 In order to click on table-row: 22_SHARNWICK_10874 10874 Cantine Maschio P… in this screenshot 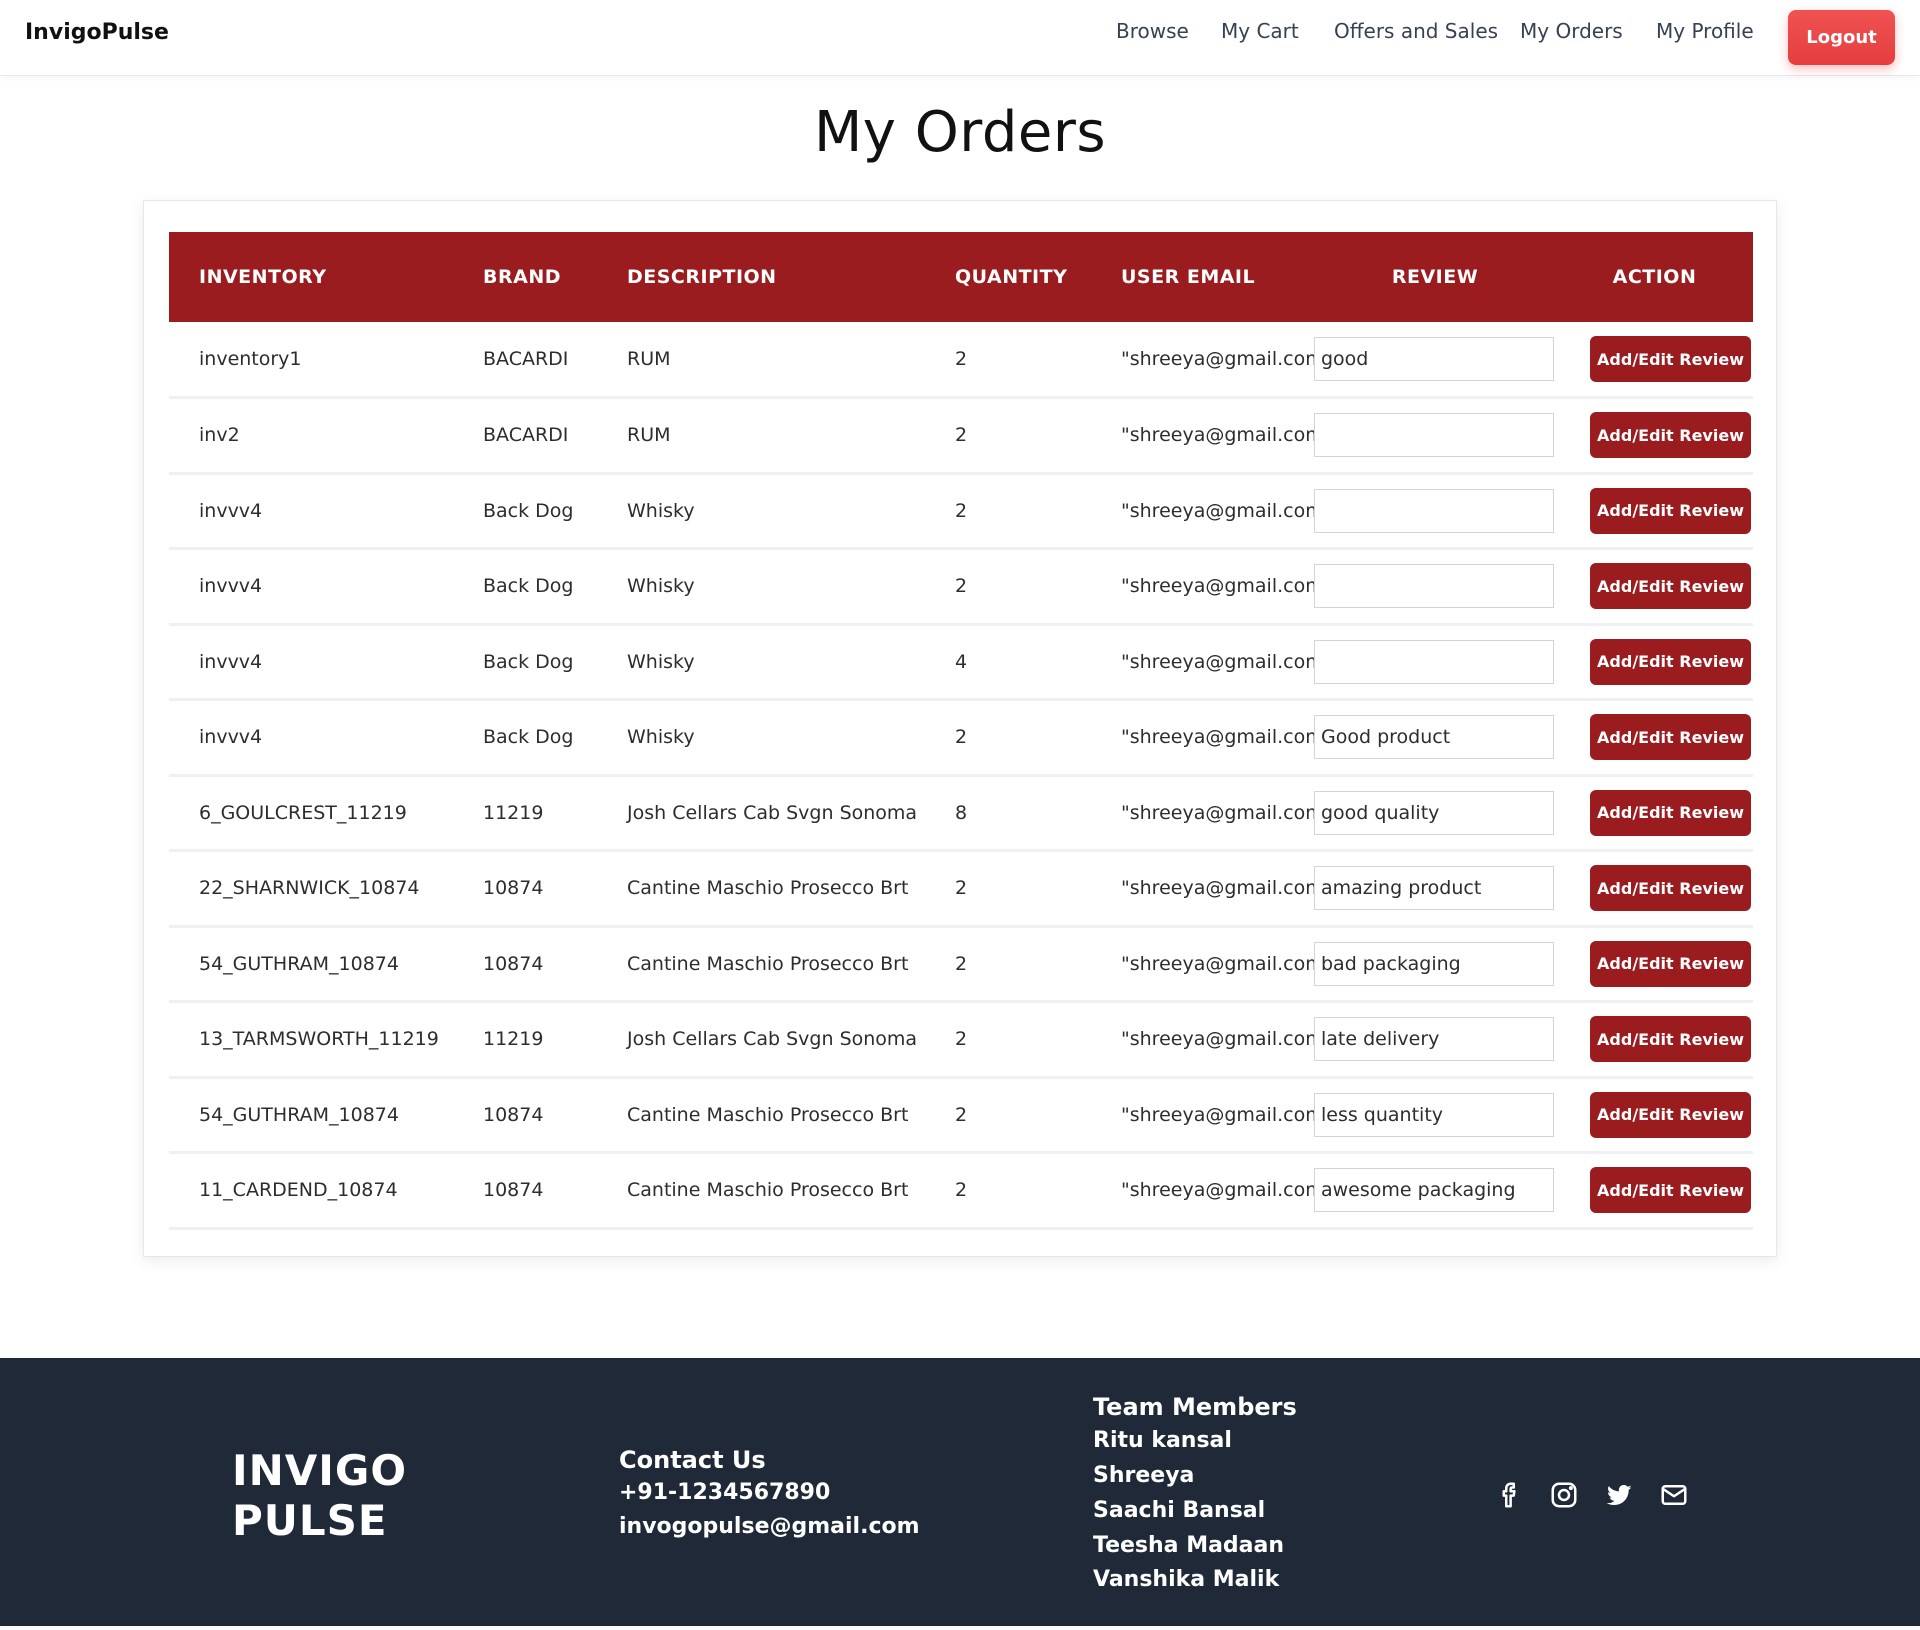, I will do `click(961, 889)`.